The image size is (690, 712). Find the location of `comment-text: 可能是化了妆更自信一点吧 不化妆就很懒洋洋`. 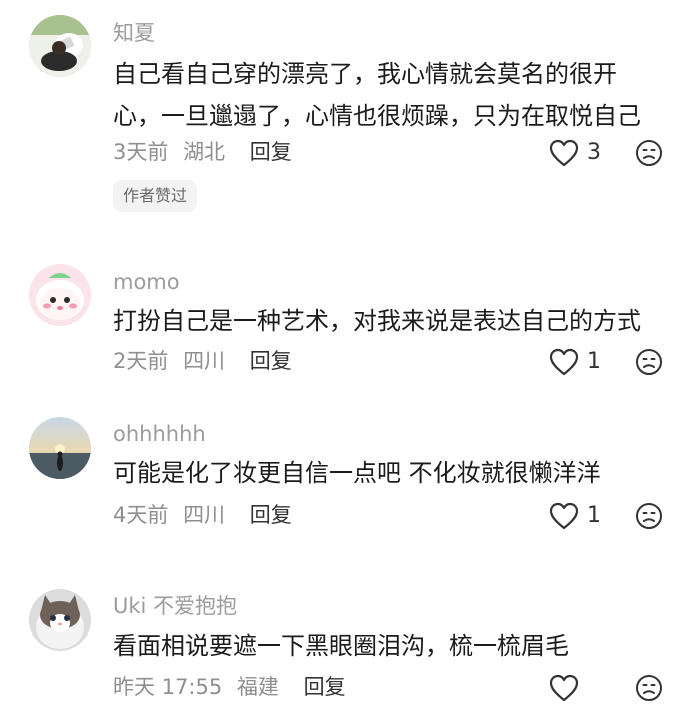

comment-text: 可能是化了妆更自信一点吧 不化妆就很懒洋洋 is located at coordinates (357, 473).